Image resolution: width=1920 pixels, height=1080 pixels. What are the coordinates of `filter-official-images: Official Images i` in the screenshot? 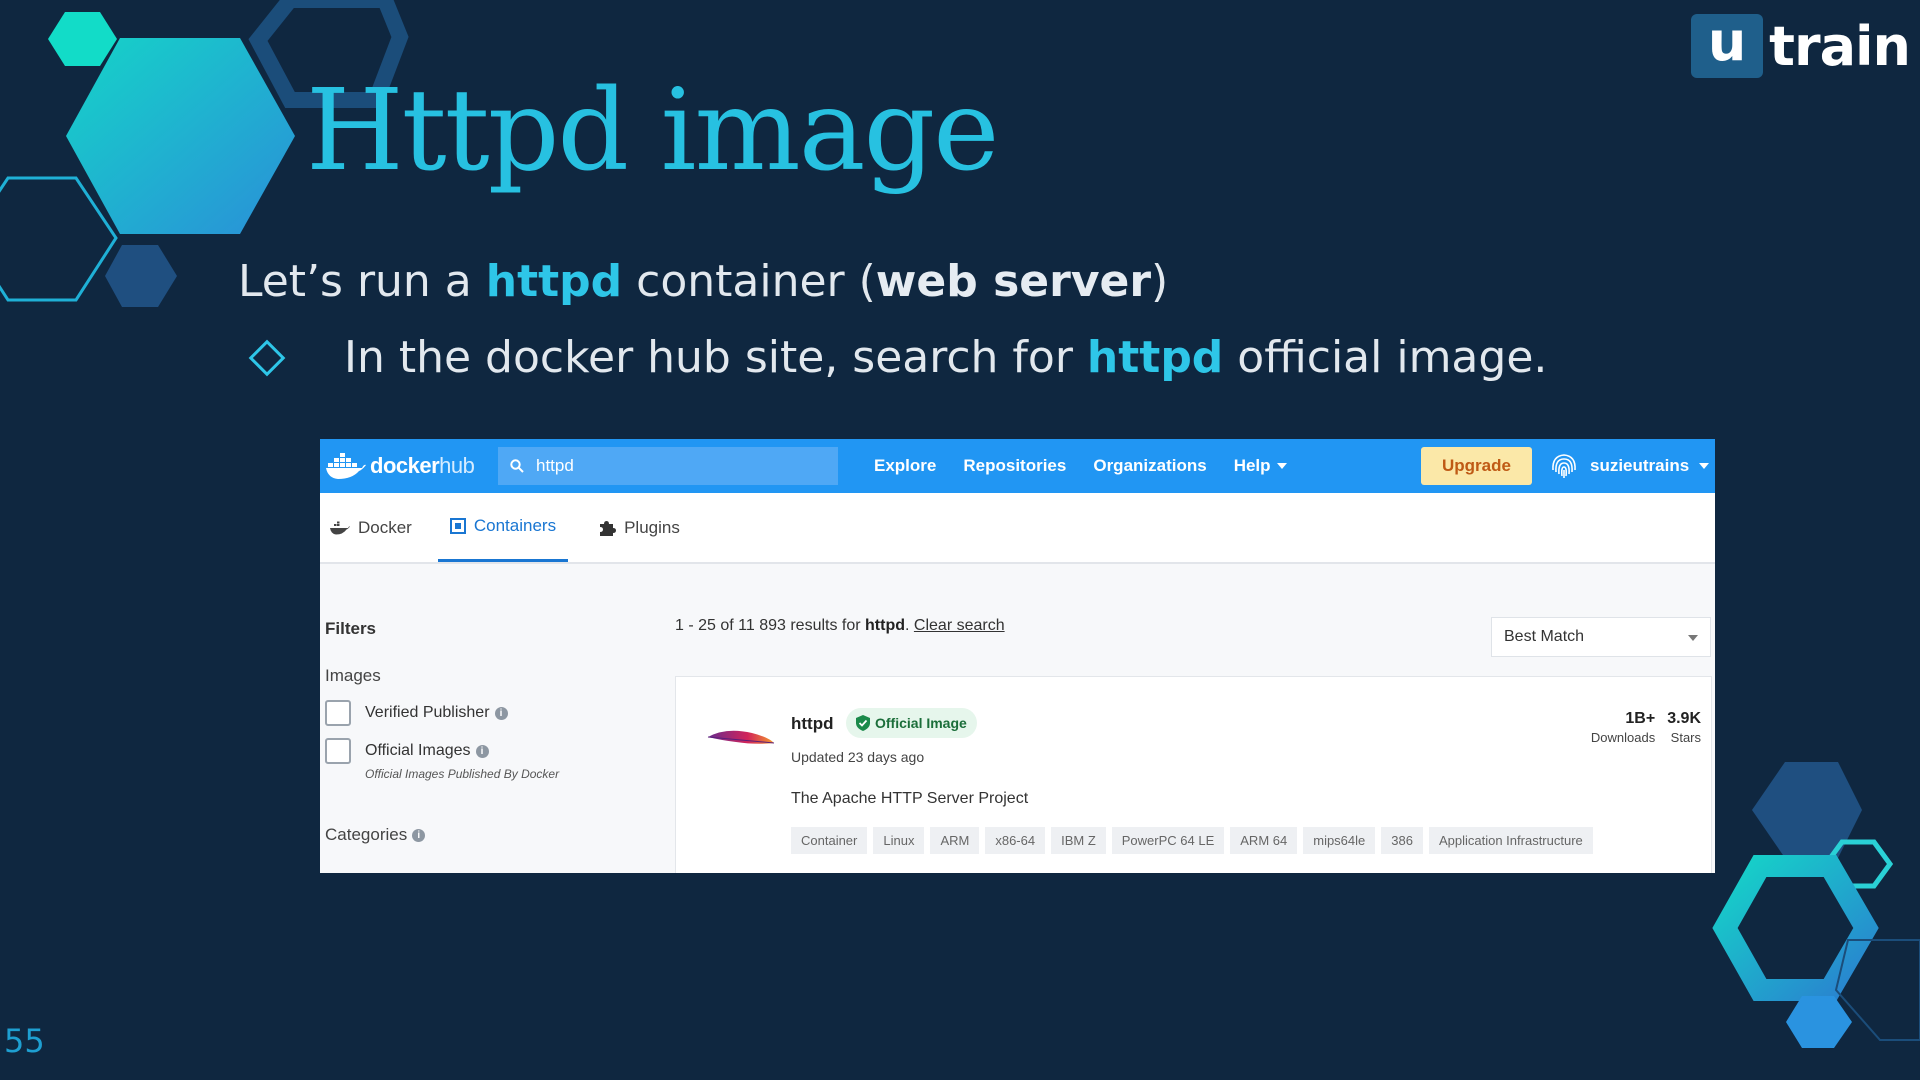 It's located at (475, 751).